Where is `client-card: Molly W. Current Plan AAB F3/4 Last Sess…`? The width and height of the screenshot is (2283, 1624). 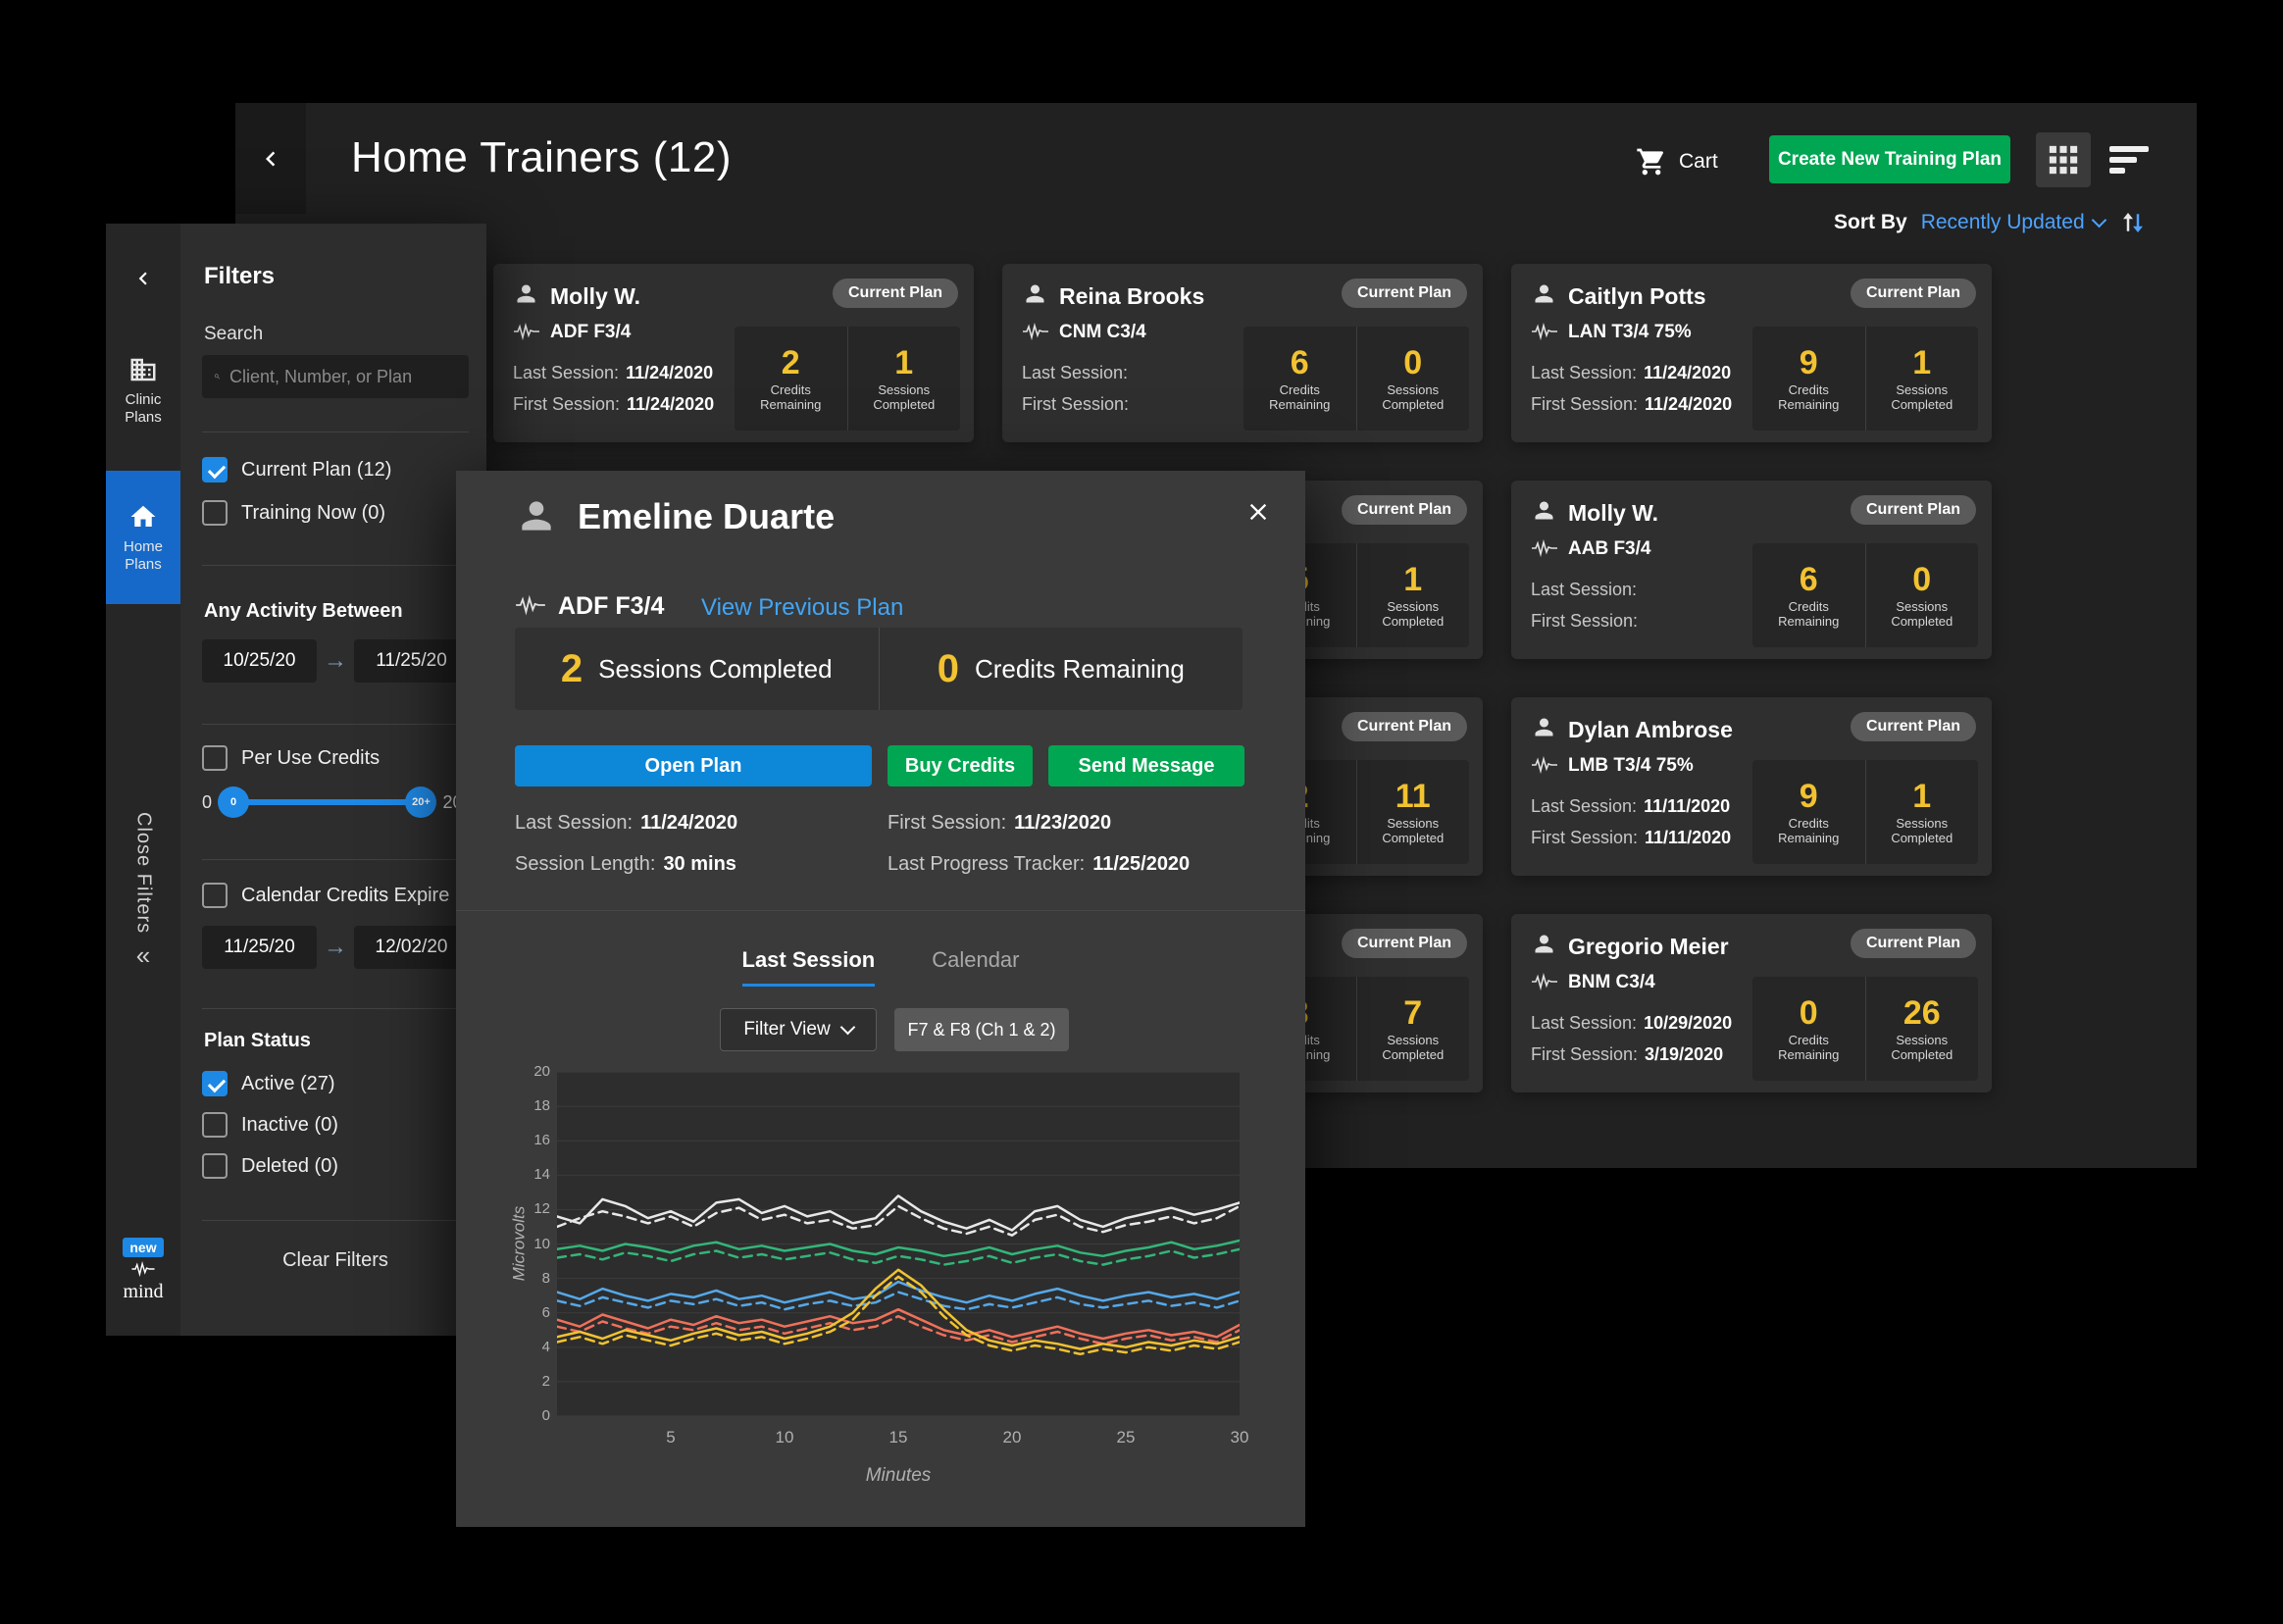
client-card: Molly W. Current Plan AAB F3/4 Last Sess… is located at coordinates (1751, 570).